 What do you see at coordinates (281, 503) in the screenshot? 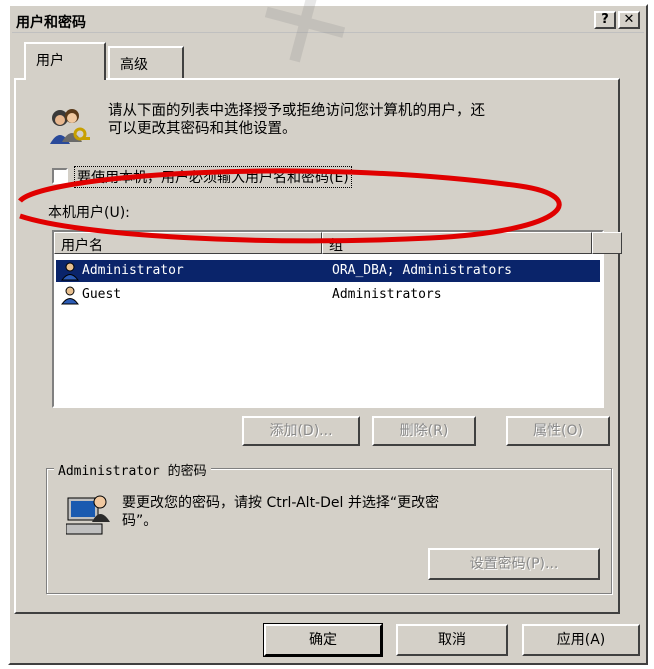
I see `password-text-line-1: 要更改您的密码，请按 Ctrl-Alt-Del 并选择“更改密` at bounding box center [281, 503].